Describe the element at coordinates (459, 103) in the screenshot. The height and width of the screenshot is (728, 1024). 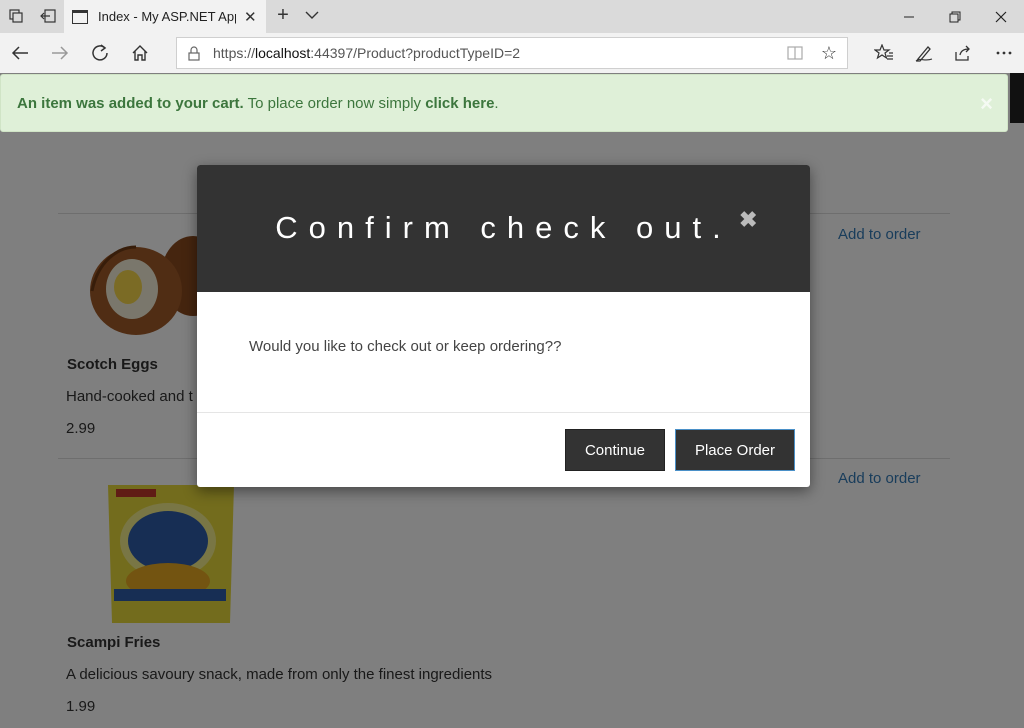
I see `alert-click-here-link: click here` at that location.